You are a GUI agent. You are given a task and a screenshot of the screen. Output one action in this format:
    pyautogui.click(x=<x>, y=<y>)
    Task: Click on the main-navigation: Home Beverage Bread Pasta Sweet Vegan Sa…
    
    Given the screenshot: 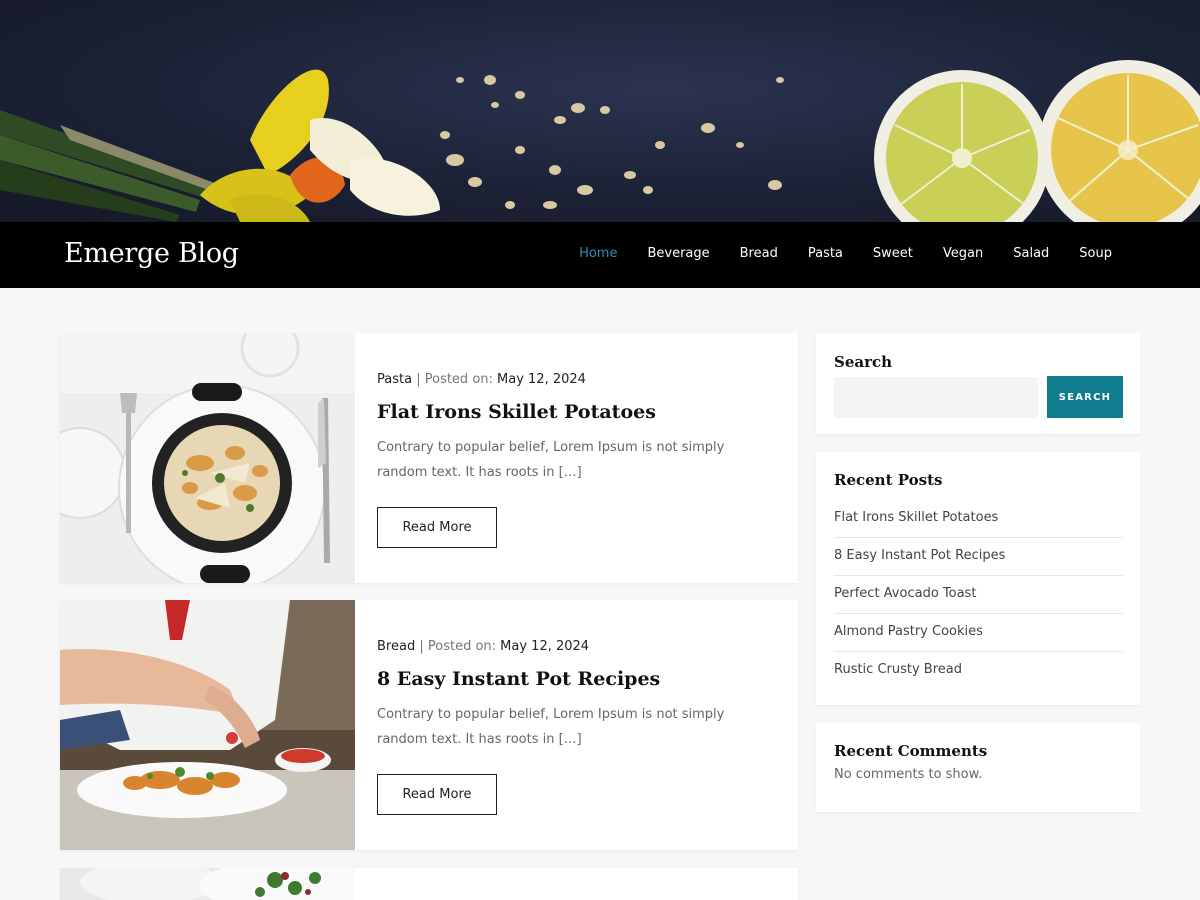 What is the action you would take?
    pyautogui.click(x=845, y=254)
    